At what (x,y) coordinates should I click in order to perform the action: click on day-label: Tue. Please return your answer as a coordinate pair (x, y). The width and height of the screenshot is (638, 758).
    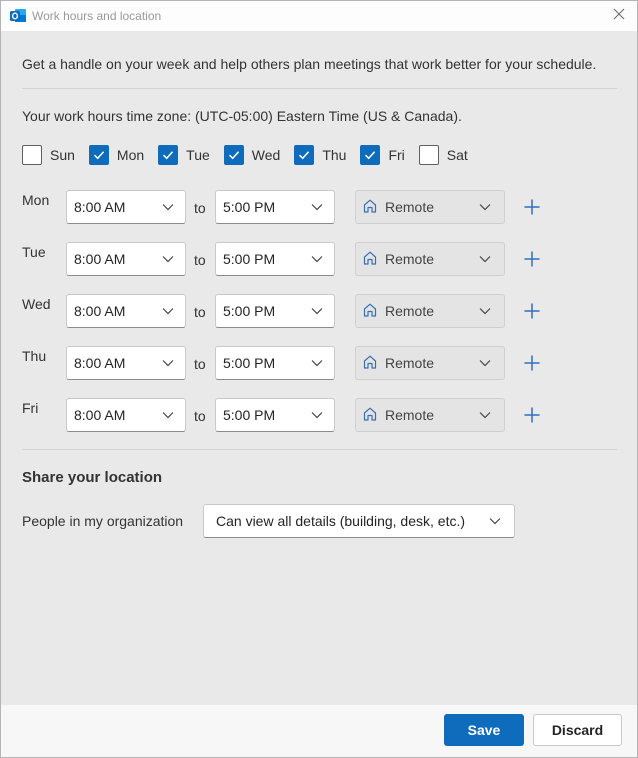
    Looking at the image, I should click on (198, 155).